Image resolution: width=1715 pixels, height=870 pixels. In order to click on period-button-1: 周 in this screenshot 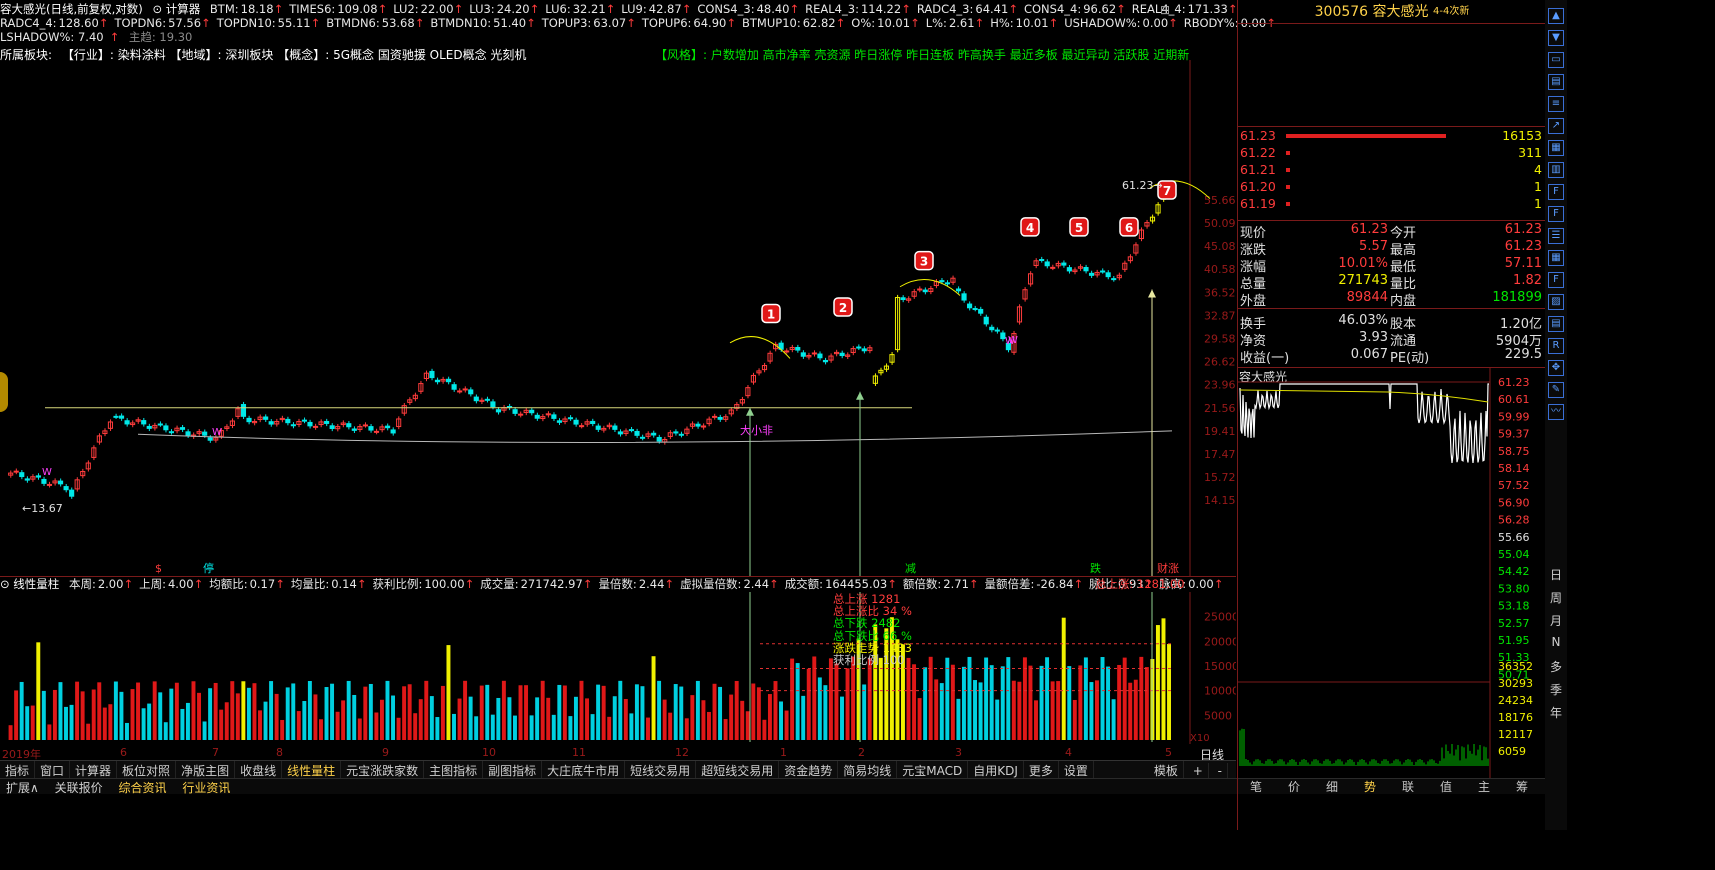, I will do `click(1556, 597)`.